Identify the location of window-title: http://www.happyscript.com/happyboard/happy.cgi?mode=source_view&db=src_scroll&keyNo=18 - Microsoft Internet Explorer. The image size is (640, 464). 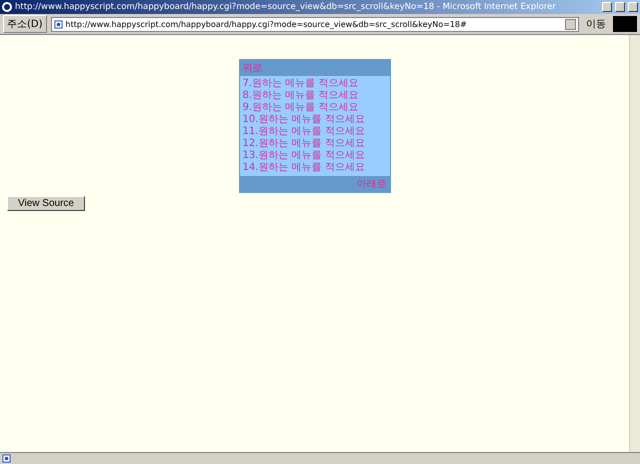
(286, 7).